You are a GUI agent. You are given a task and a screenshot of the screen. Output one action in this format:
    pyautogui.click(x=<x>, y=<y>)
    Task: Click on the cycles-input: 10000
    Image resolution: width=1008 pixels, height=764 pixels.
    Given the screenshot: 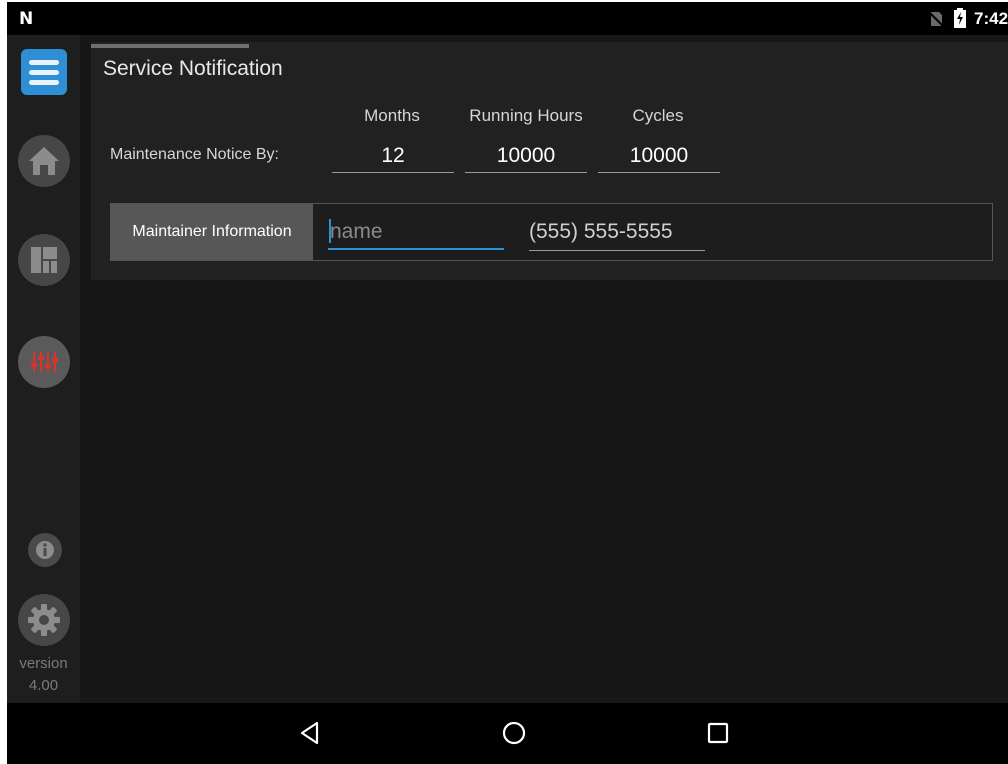 What is the action you would take?
    pyautogui.click(x=659, y=157)
    